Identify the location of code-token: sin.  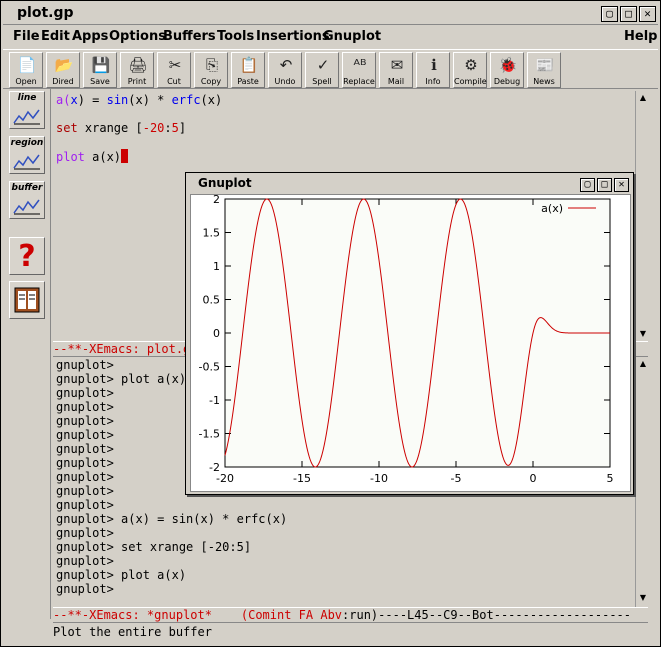
(117, 100).